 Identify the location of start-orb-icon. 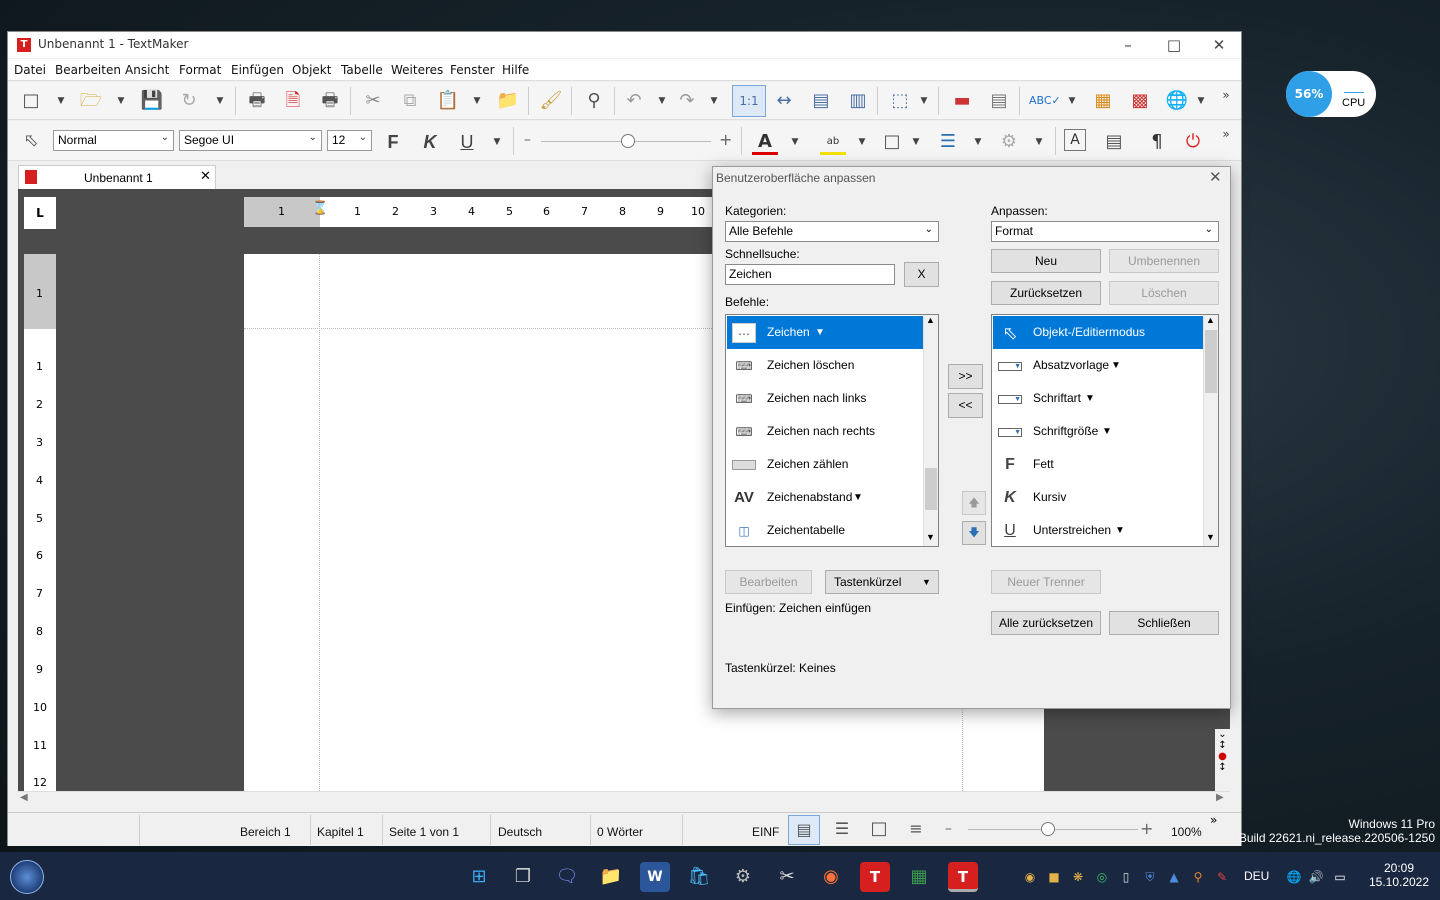
(27, 877).